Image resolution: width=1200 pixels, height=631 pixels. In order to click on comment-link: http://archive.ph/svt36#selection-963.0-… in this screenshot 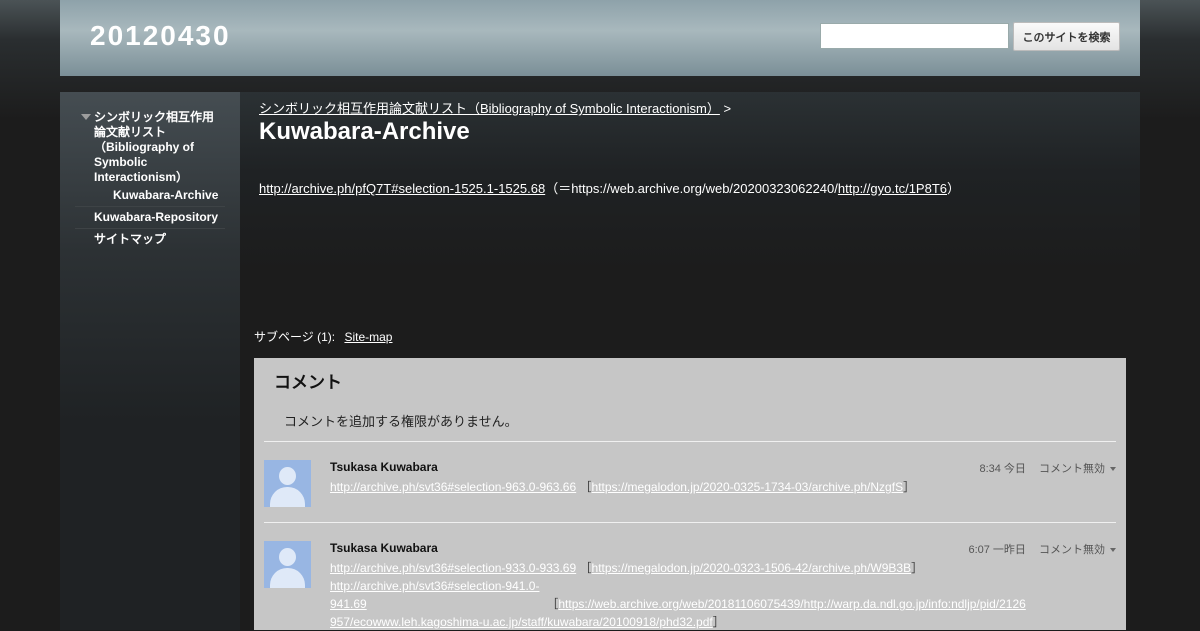, I will do `click(453, 487)`.